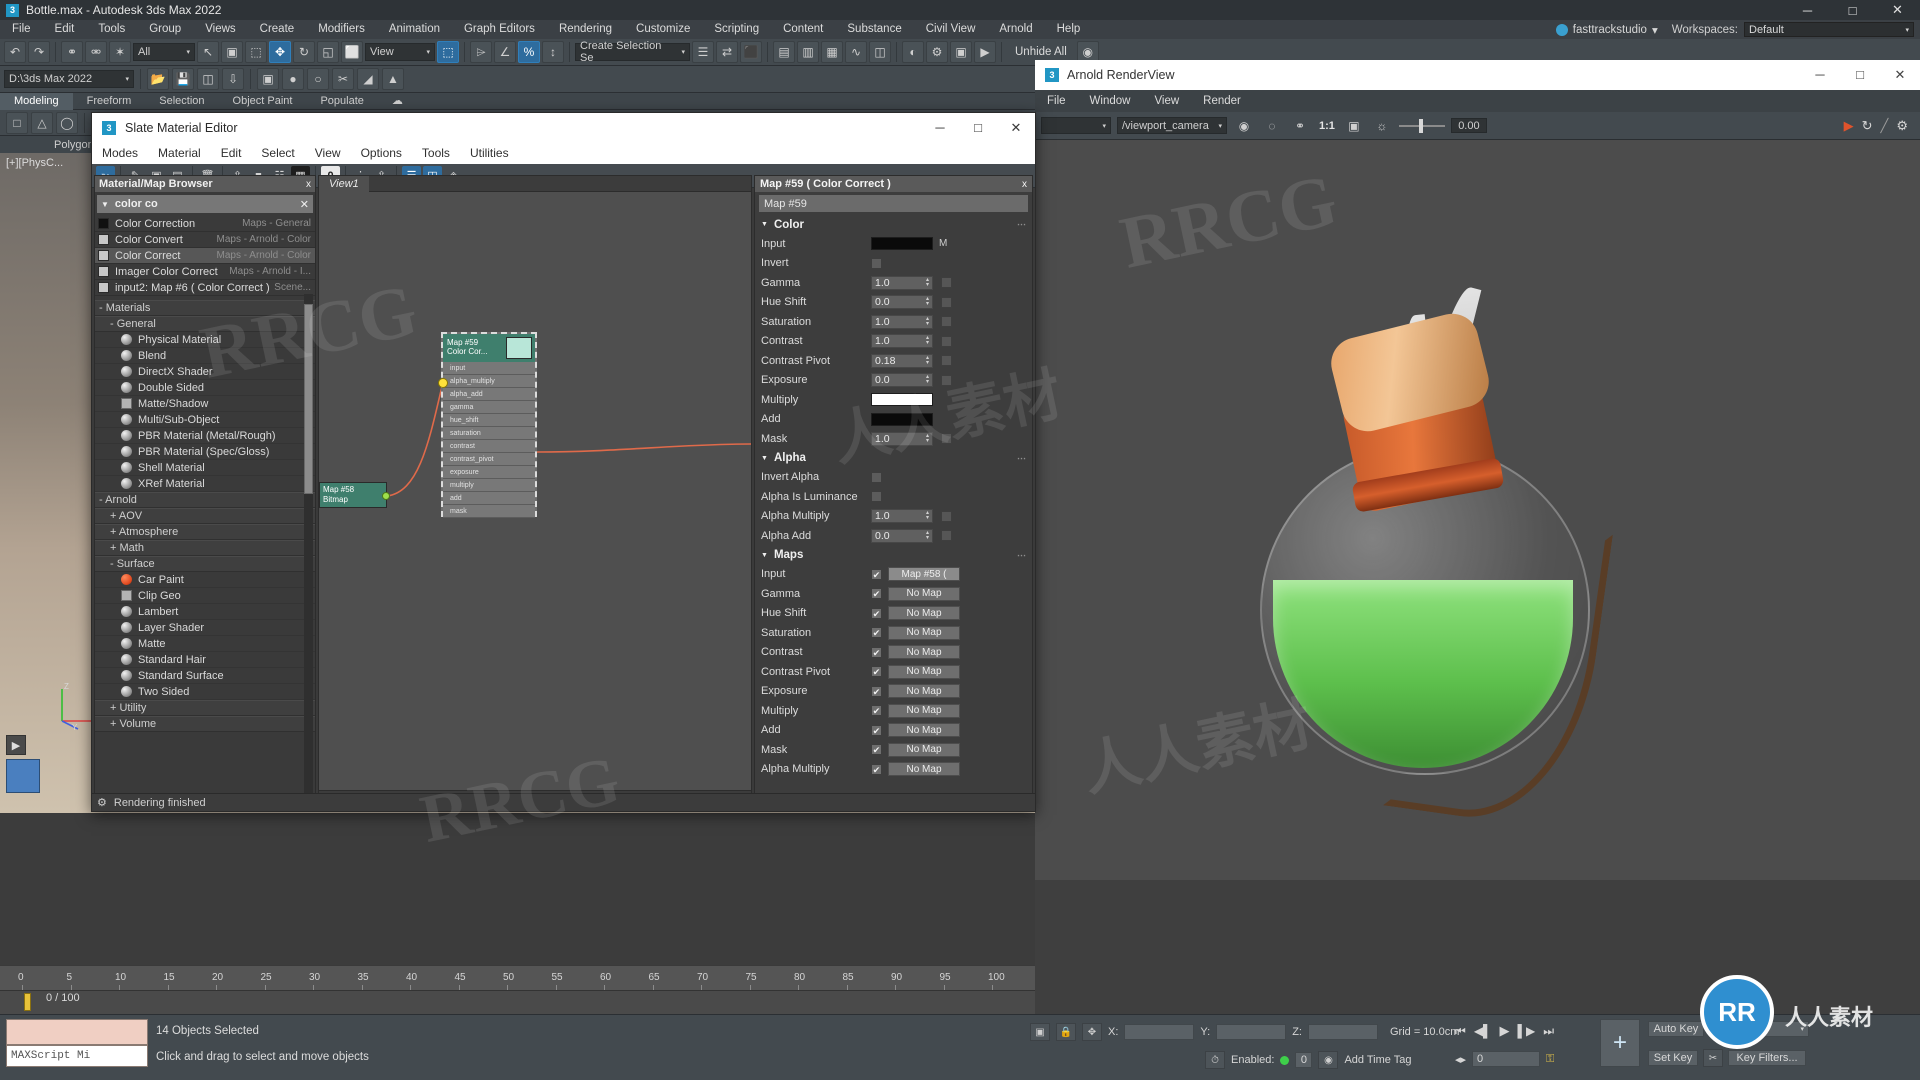 Image resolution: width=1920 pixels, height=1080 pixels. Describe the element at coordinates (1676, 1029) in the screenshot. I see `auto-key-button: Auto Key` at that location.